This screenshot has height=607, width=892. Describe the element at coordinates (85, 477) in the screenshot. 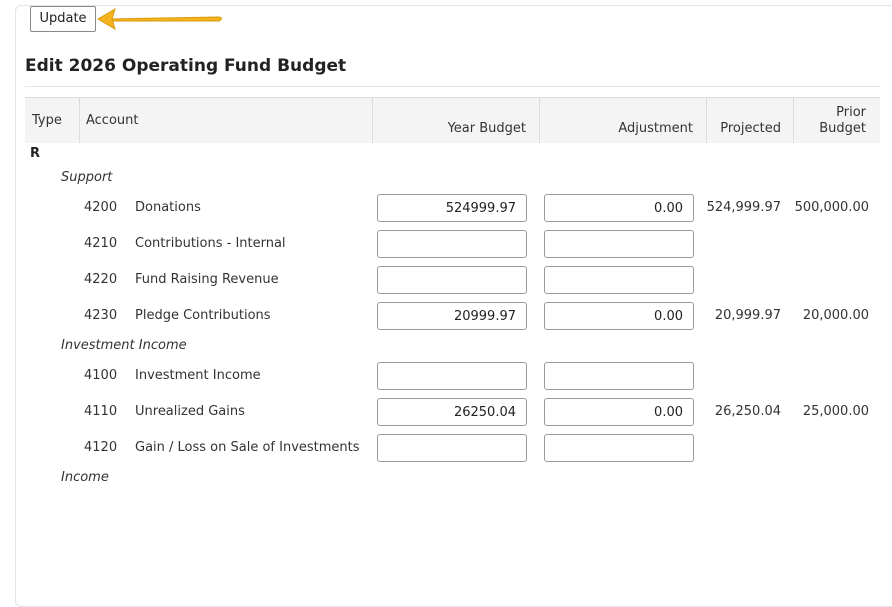

I see `group-label-income: Income` at that location.